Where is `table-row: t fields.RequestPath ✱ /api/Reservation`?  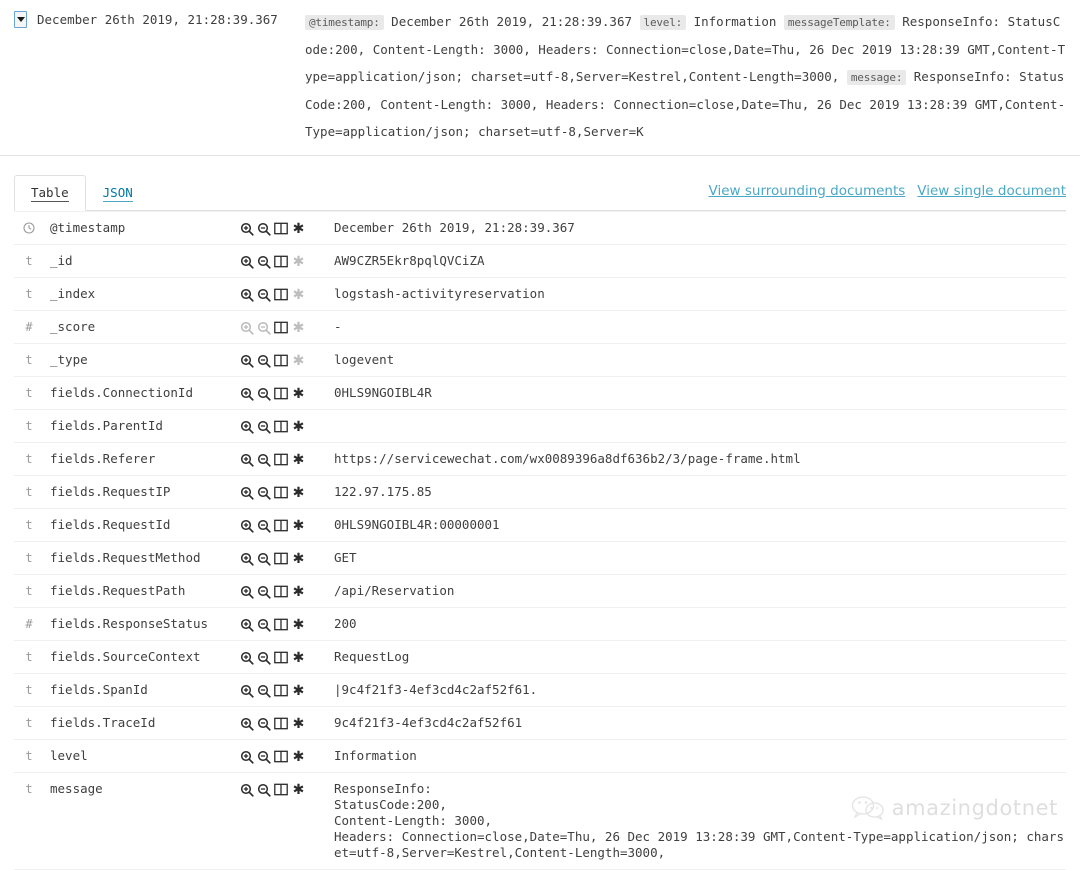 table-row: t fields.RequestPath ✱ /api/Reservation is located at coordinates (540, 591).